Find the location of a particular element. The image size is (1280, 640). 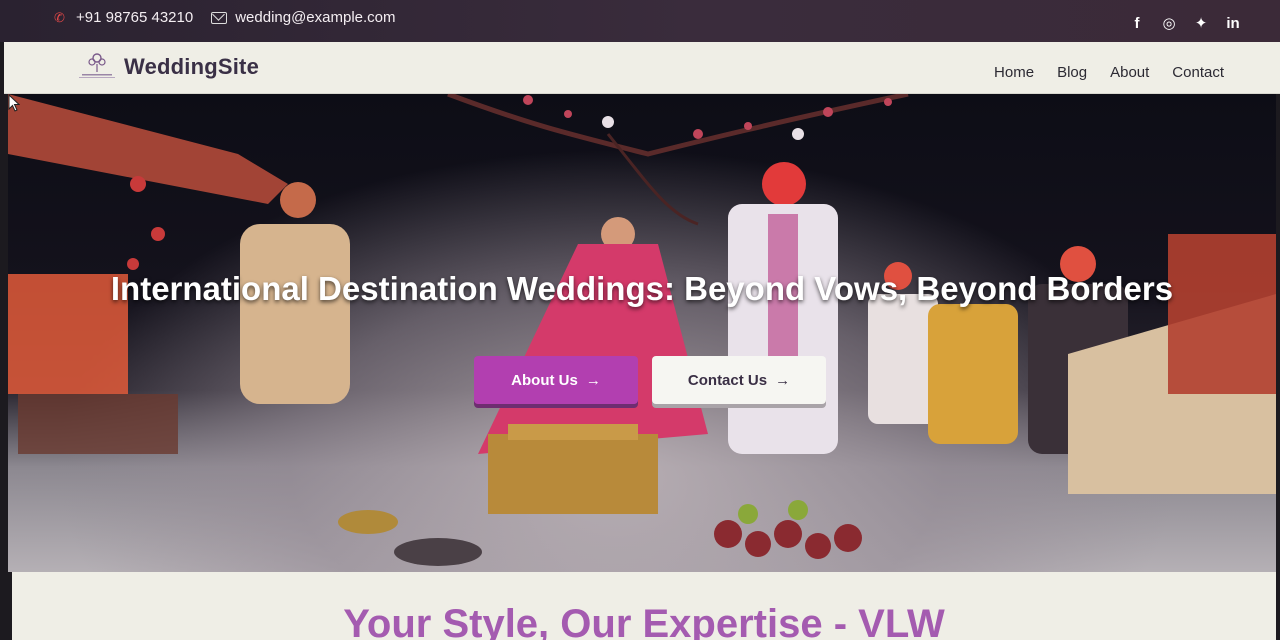

about-us-button: About Us → is located at coordinates (556, 380).